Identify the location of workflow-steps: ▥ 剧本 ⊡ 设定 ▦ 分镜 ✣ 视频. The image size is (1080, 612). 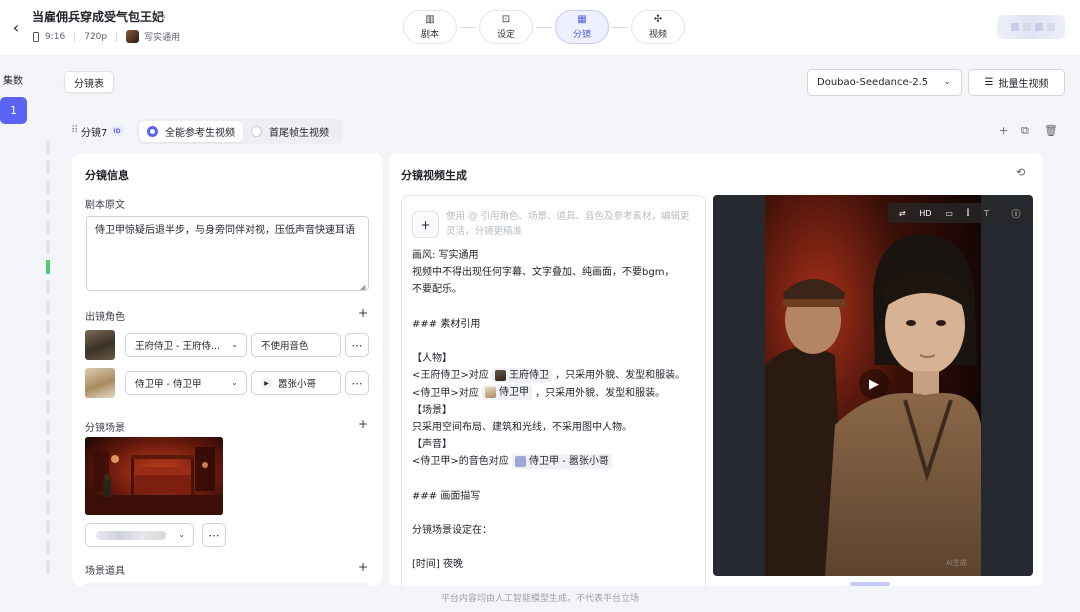
(544, 27).